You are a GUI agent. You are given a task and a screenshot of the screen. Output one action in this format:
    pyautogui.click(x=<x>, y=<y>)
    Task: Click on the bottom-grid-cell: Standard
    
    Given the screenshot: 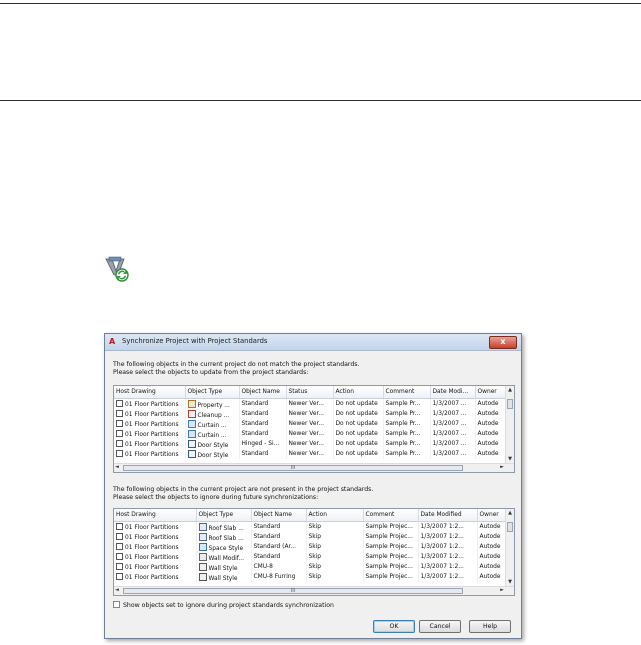 What is the action you would take?
    pyautogui.click(x=279, y=526)
    